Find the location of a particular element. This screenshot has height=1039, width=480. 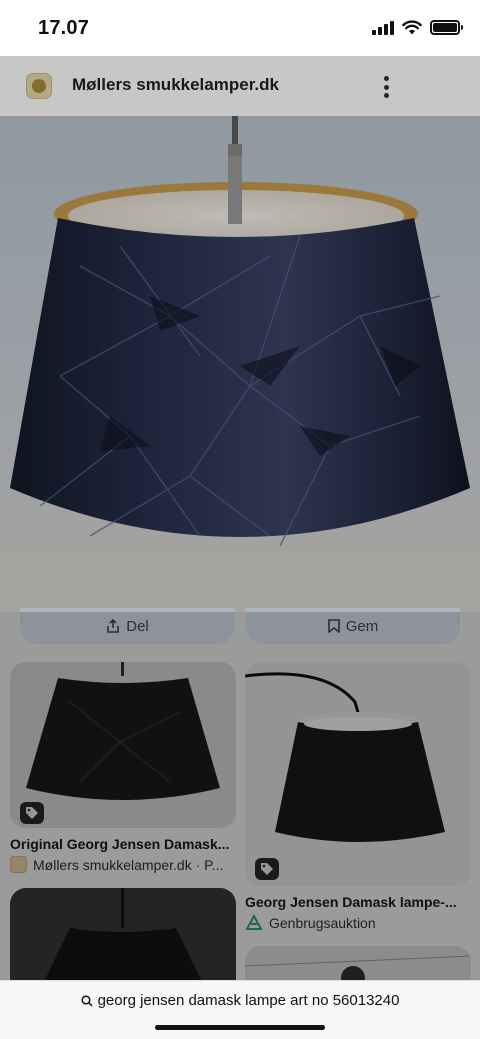

site-name-link: Møllers smukkelamper.dk is located at coordinates (175, 85).